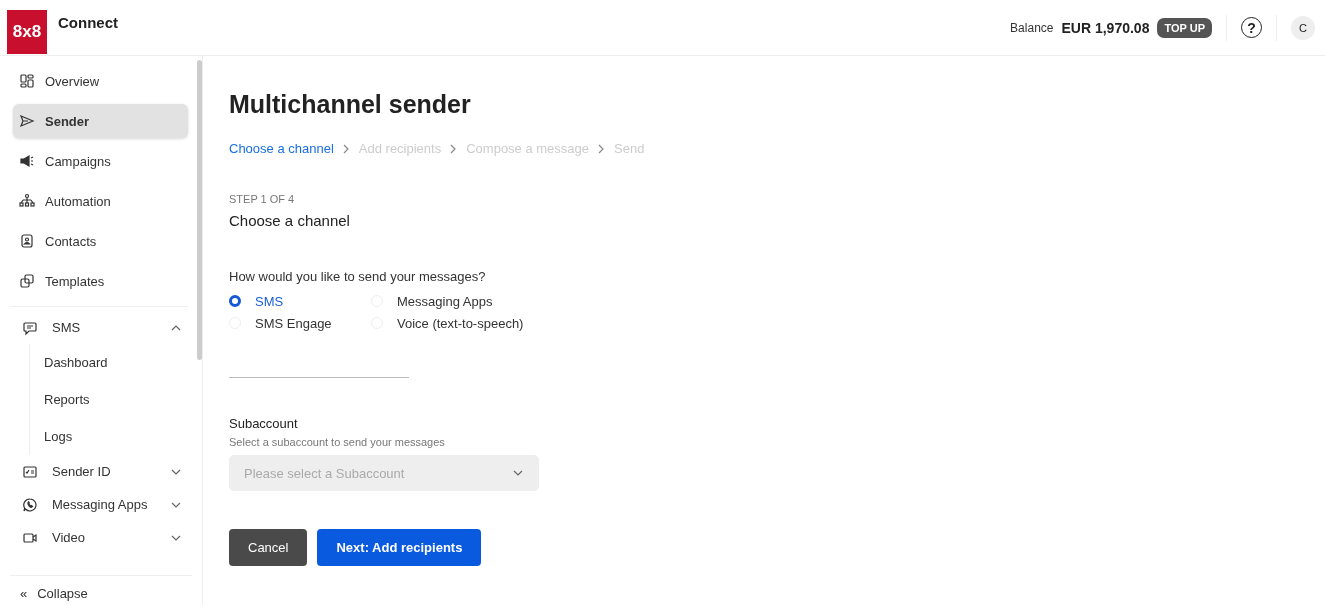 The height and width of the screenshot is (605, 1325). Describe the element at coordinates (27, 161) in the screenshot. I see `megaphone-icon` at that location.